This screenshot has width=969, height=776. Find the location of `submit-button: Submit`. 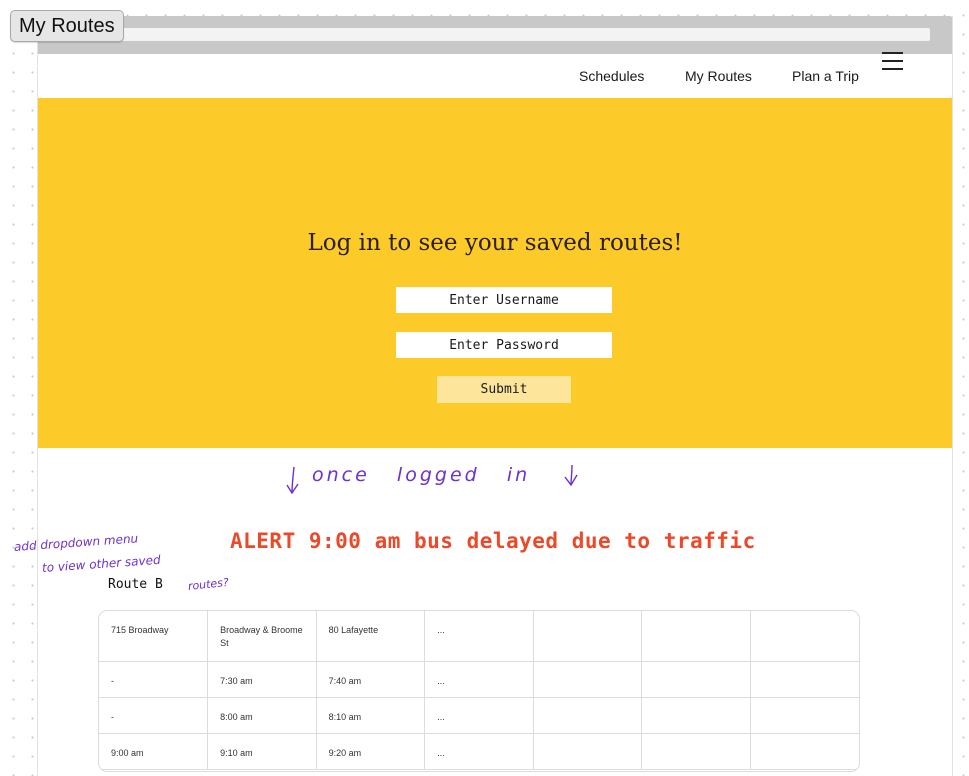

submit-button: Submit is located at coordinates (504, 389).